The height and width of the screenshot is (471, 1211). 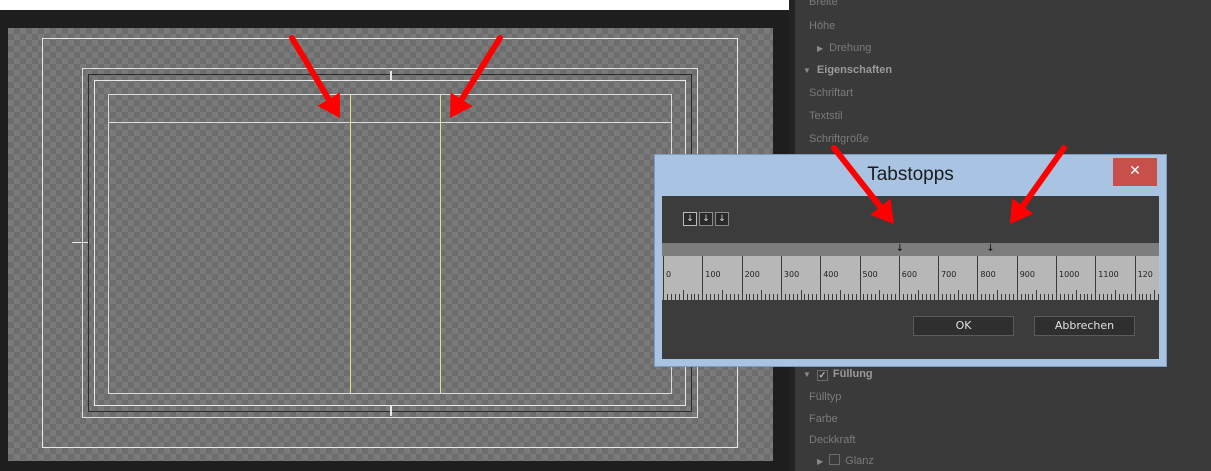 I want to click on ruler-label: 600, so click(x=909, y=274).